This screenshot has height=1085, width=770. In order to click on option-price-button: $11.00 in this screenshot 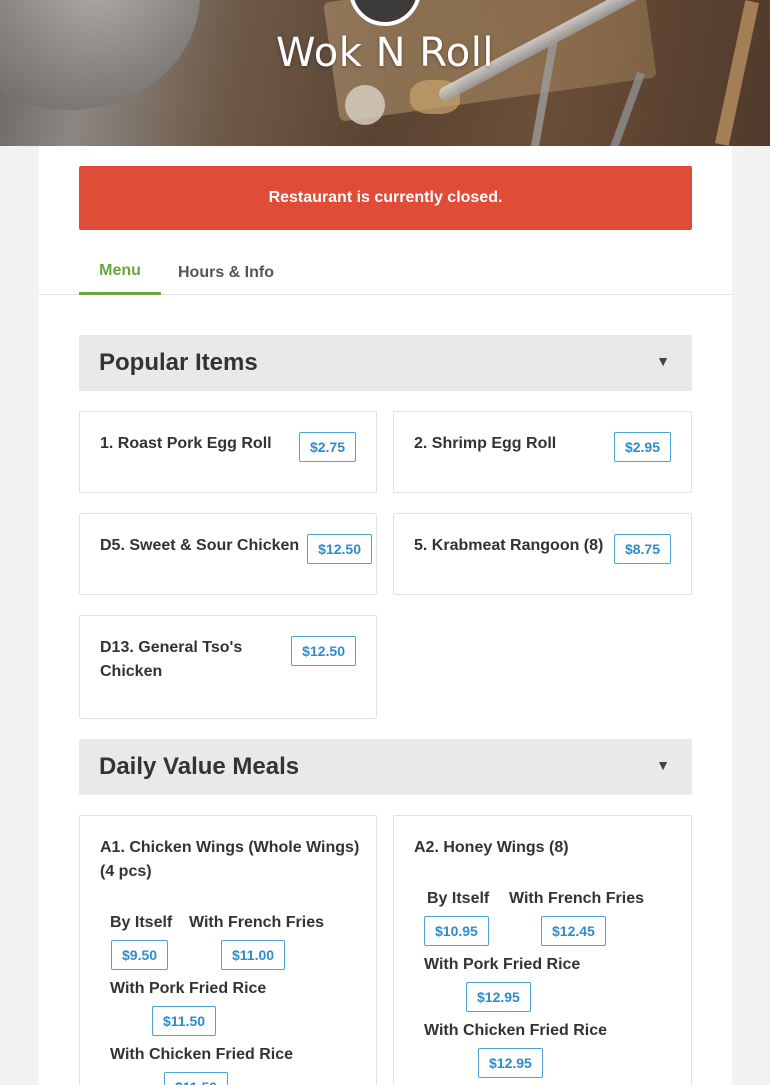, I will do `click(253, 955)`.